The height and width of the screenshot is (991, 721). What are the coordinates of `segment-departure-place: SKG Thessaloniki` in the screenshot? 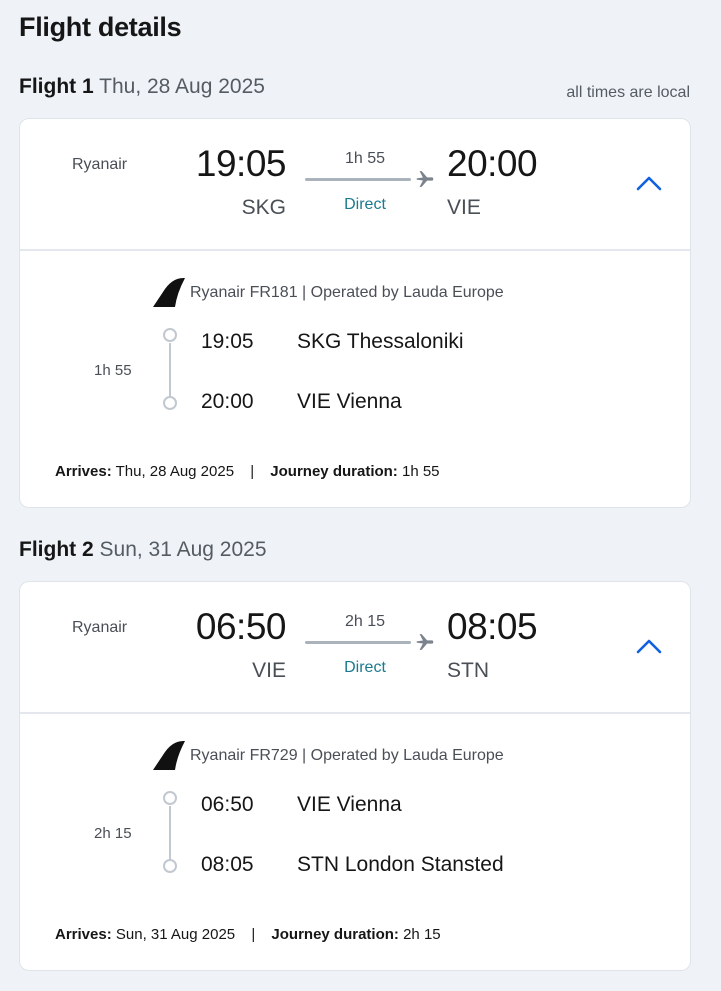 It's located at (380, 341).